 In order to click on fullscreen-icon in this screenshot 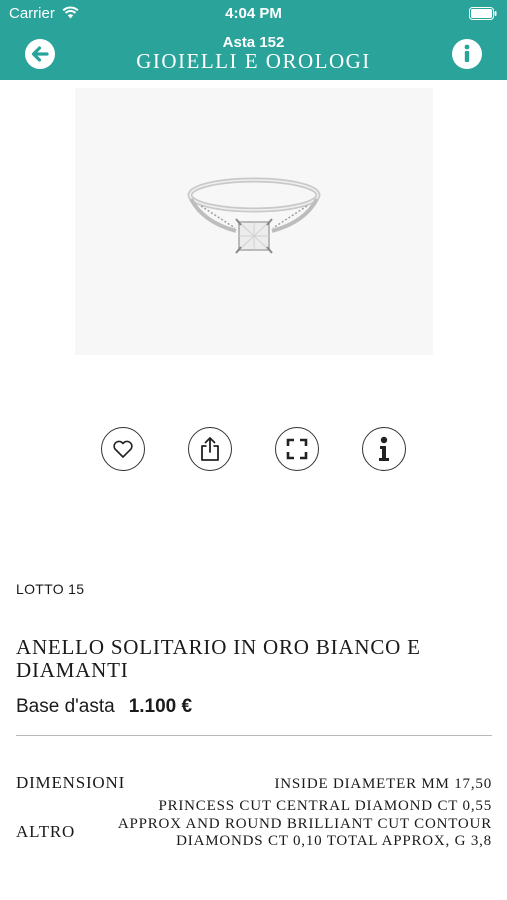, I will do `click(297, 449)`.